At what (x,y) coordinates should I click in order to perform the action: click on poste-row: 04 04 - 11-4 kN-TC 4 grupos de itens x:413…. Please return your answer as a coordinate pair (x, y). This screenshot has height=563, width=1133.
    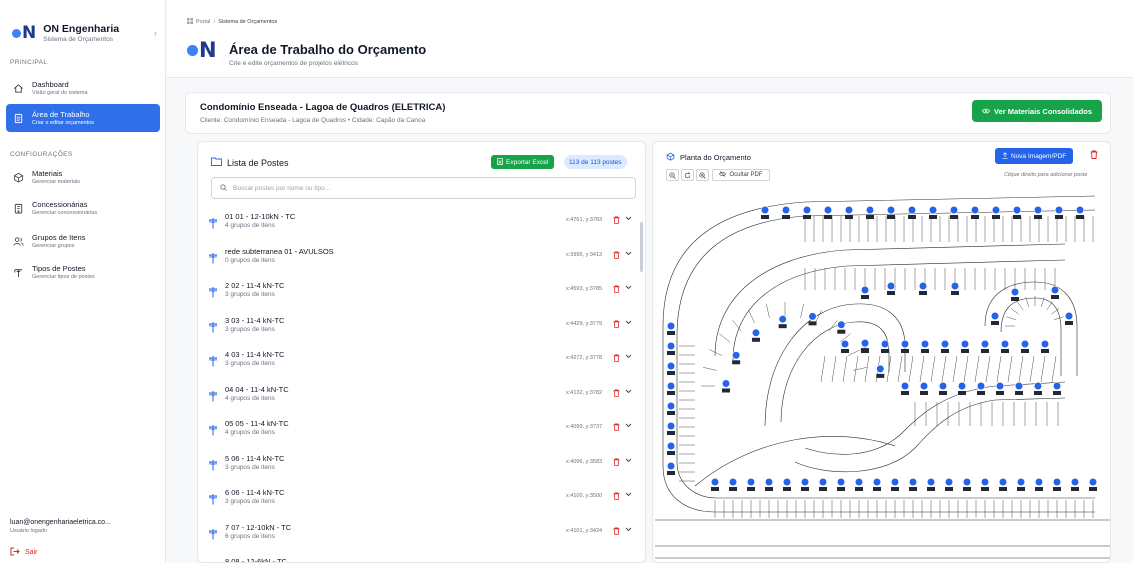
    Looking at the image, I should click on (418, 396).